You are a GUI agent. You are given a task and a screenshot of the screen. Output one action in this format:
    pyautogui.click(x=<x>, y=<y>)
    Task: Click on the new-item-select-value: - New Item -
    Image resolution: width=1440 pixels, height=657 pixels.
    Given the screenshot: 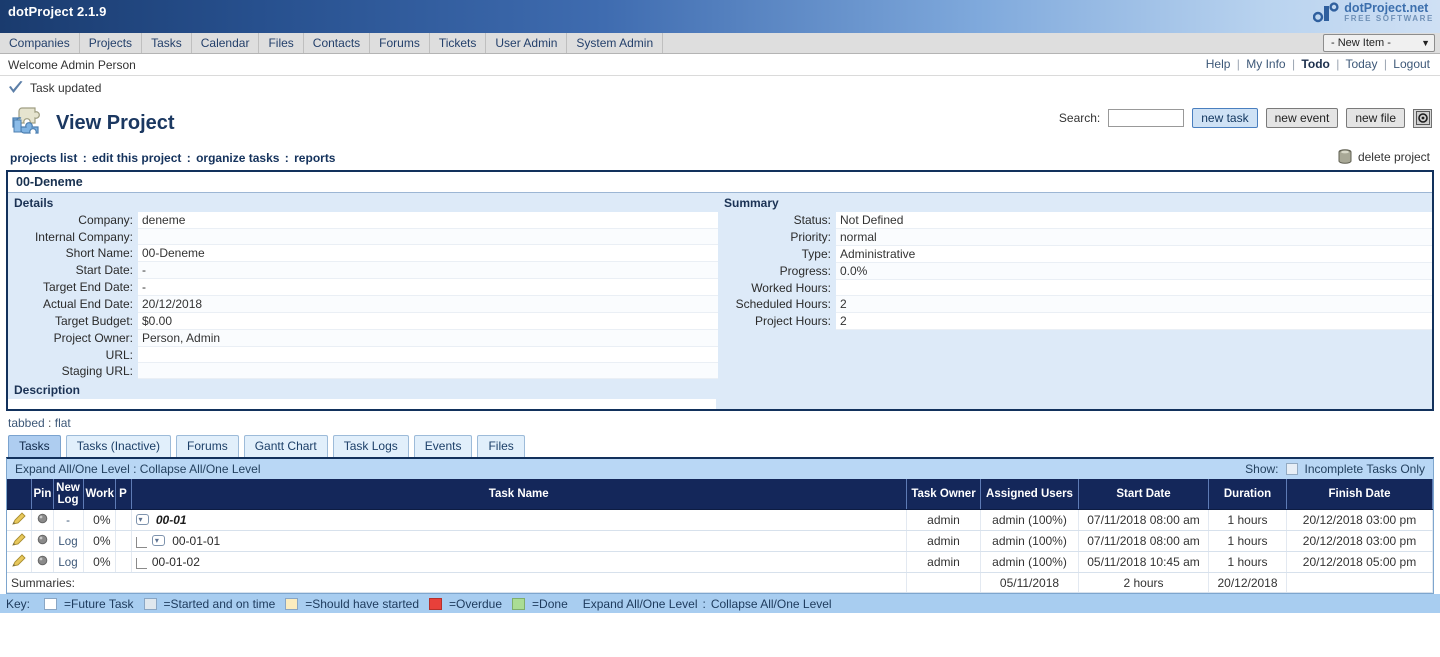 What is the action you would take?
    pyautogui.click(x=1361, y=43)
    